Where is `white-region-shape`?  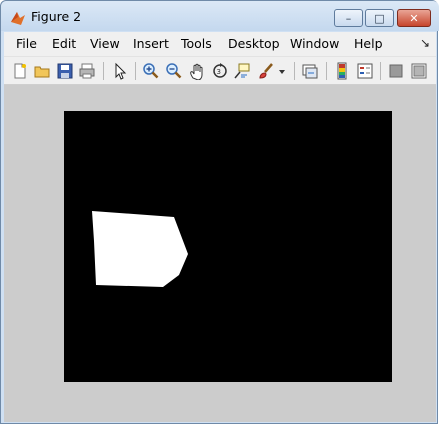
white-region-shape is located at coordinates (140, 249).